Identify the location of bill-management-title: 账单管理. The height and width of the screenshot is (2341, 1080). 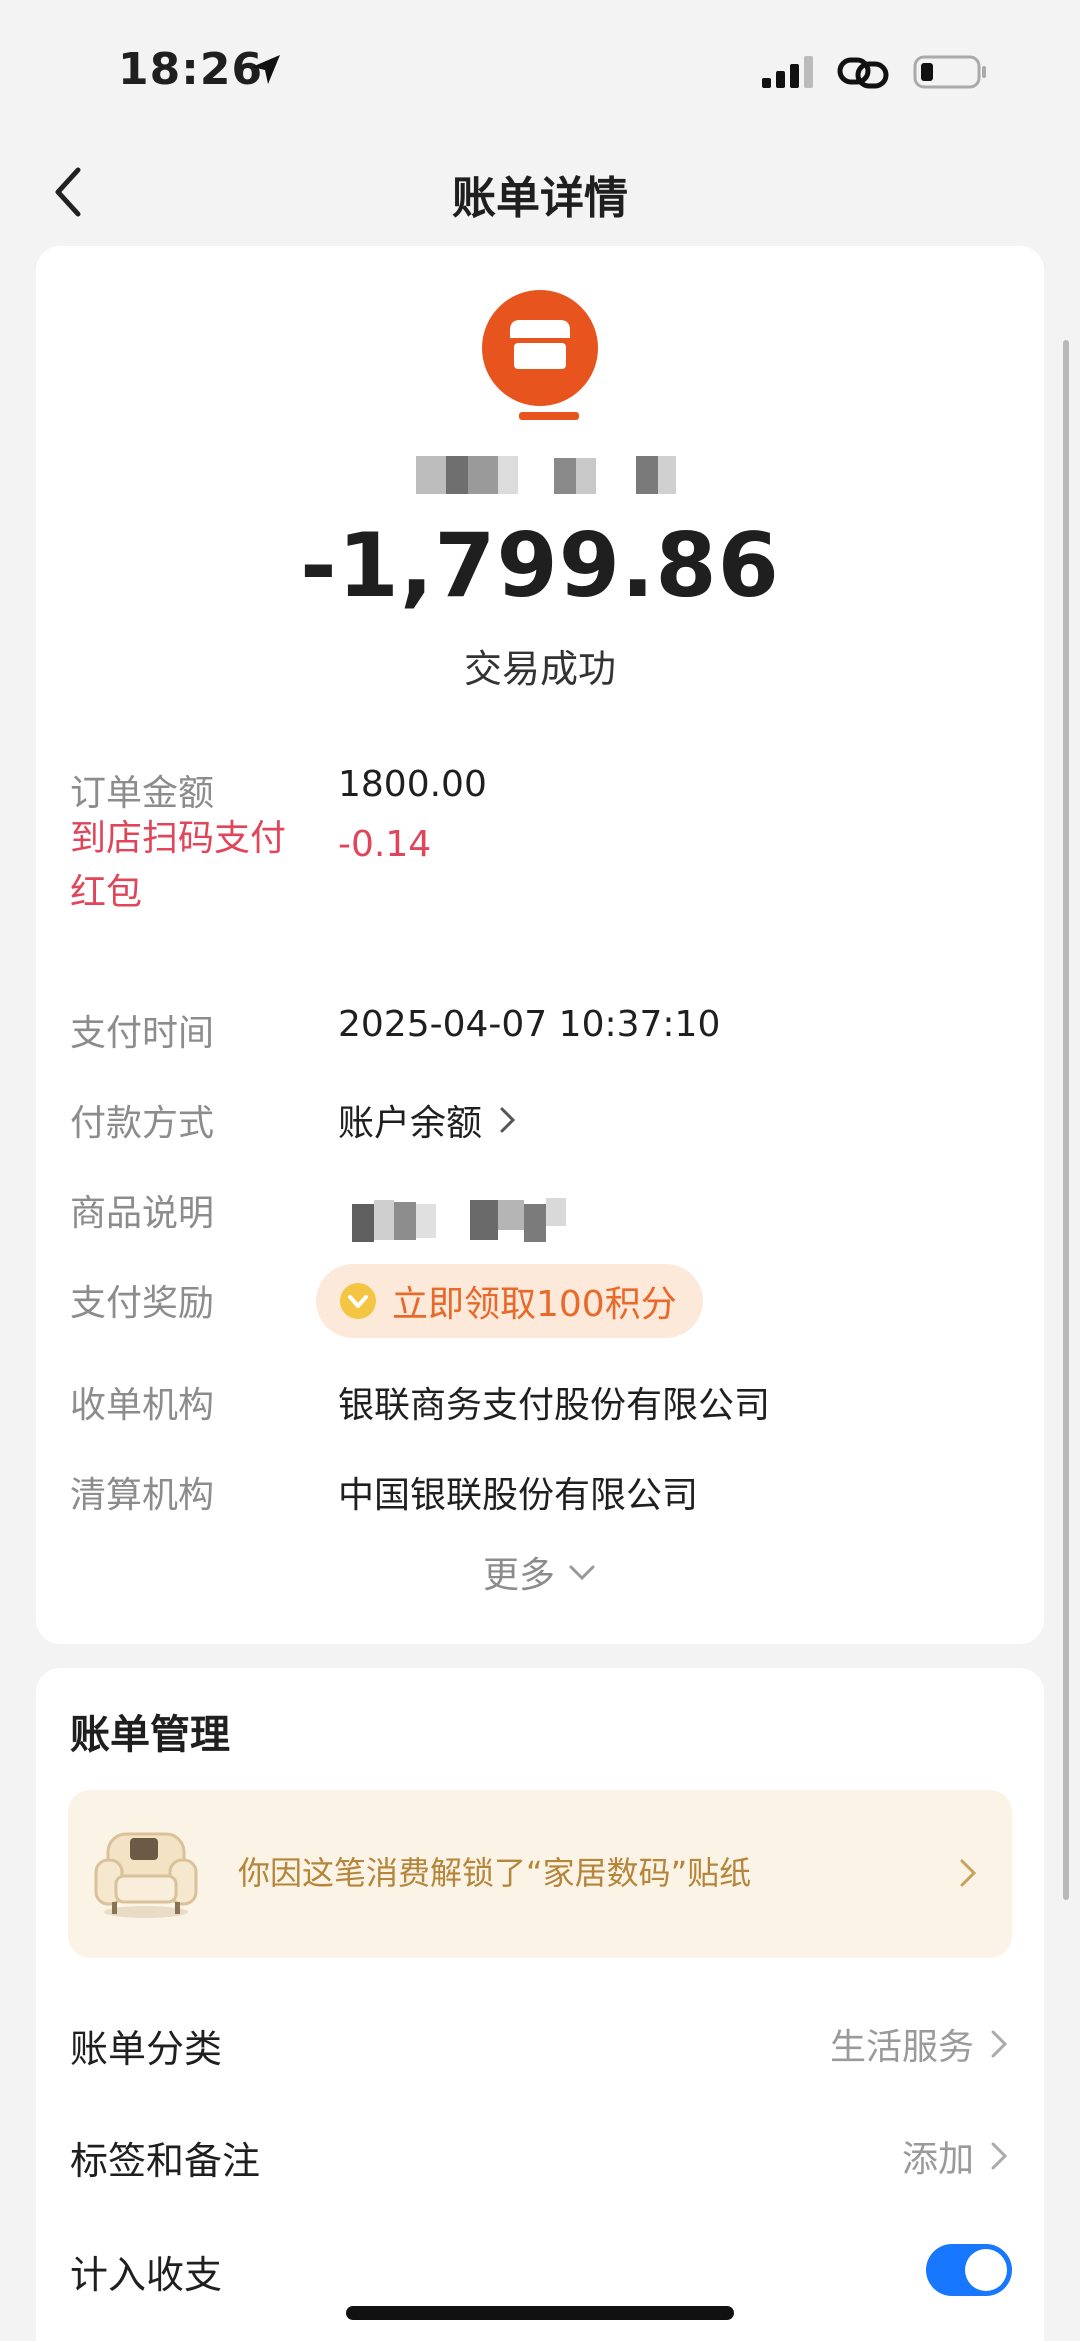
(150, 1735).